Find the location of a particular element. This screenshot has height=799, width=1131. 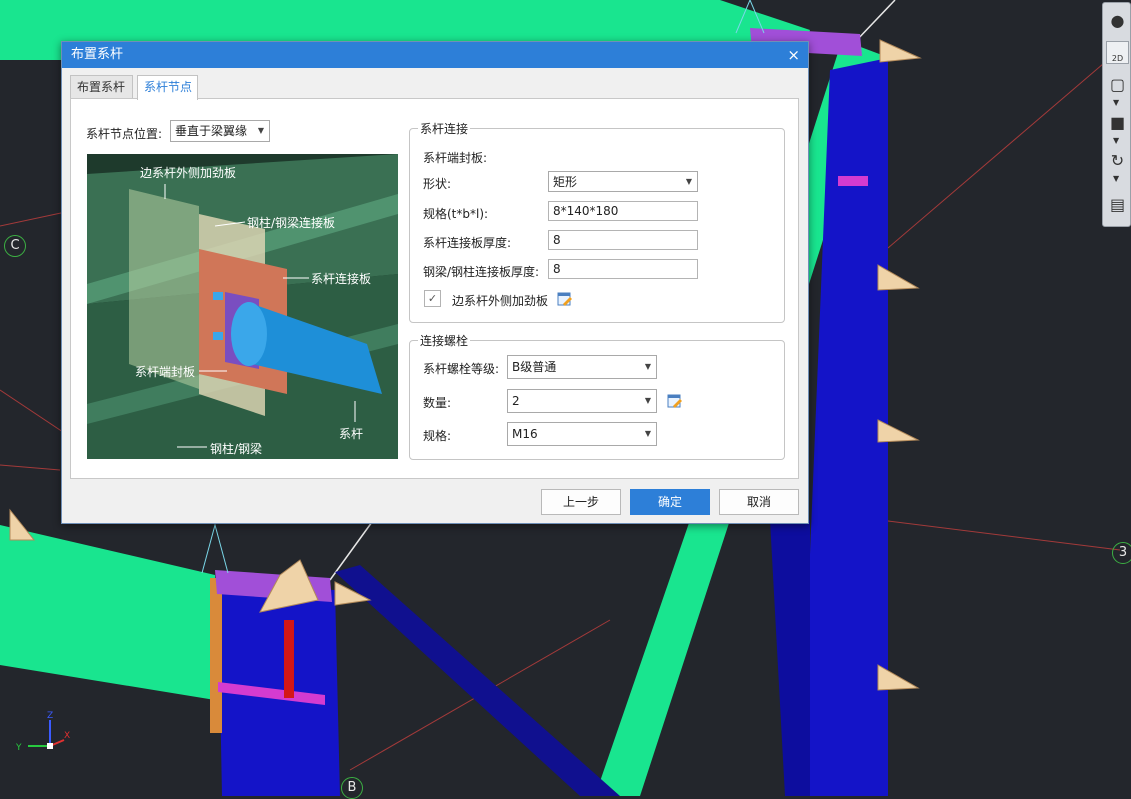

callout-end-plate: 系杆端封板 is located at coordinates (165, 372).